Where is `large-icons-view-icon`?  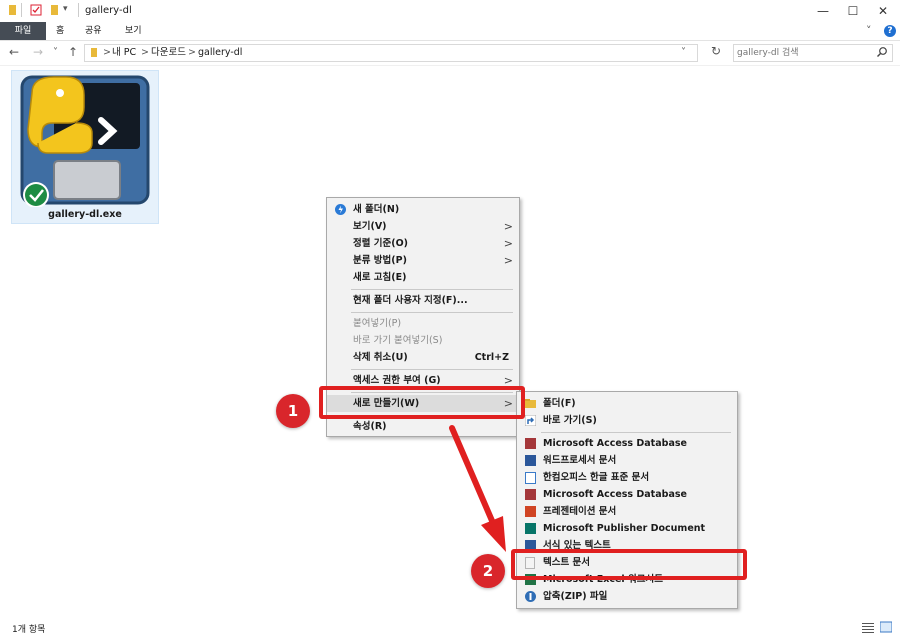 large-icons-view-icon is located at coordinates (886, 628).